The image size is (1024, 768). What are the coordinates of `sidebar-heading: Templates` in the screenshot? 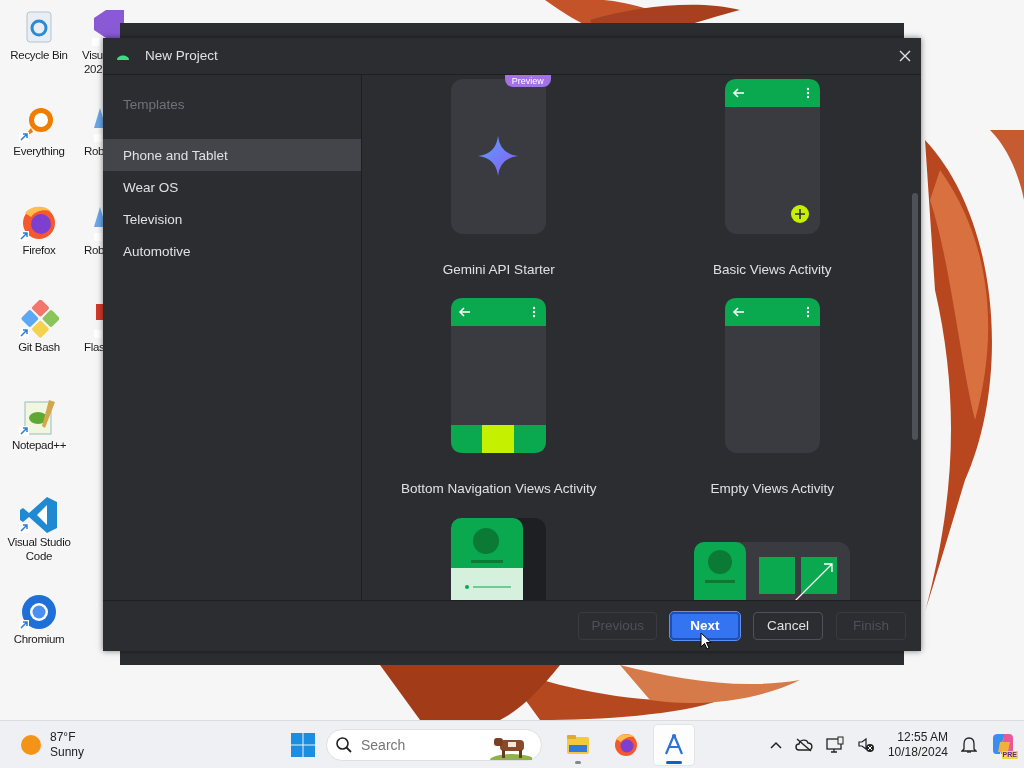 It's located at (154, 105).